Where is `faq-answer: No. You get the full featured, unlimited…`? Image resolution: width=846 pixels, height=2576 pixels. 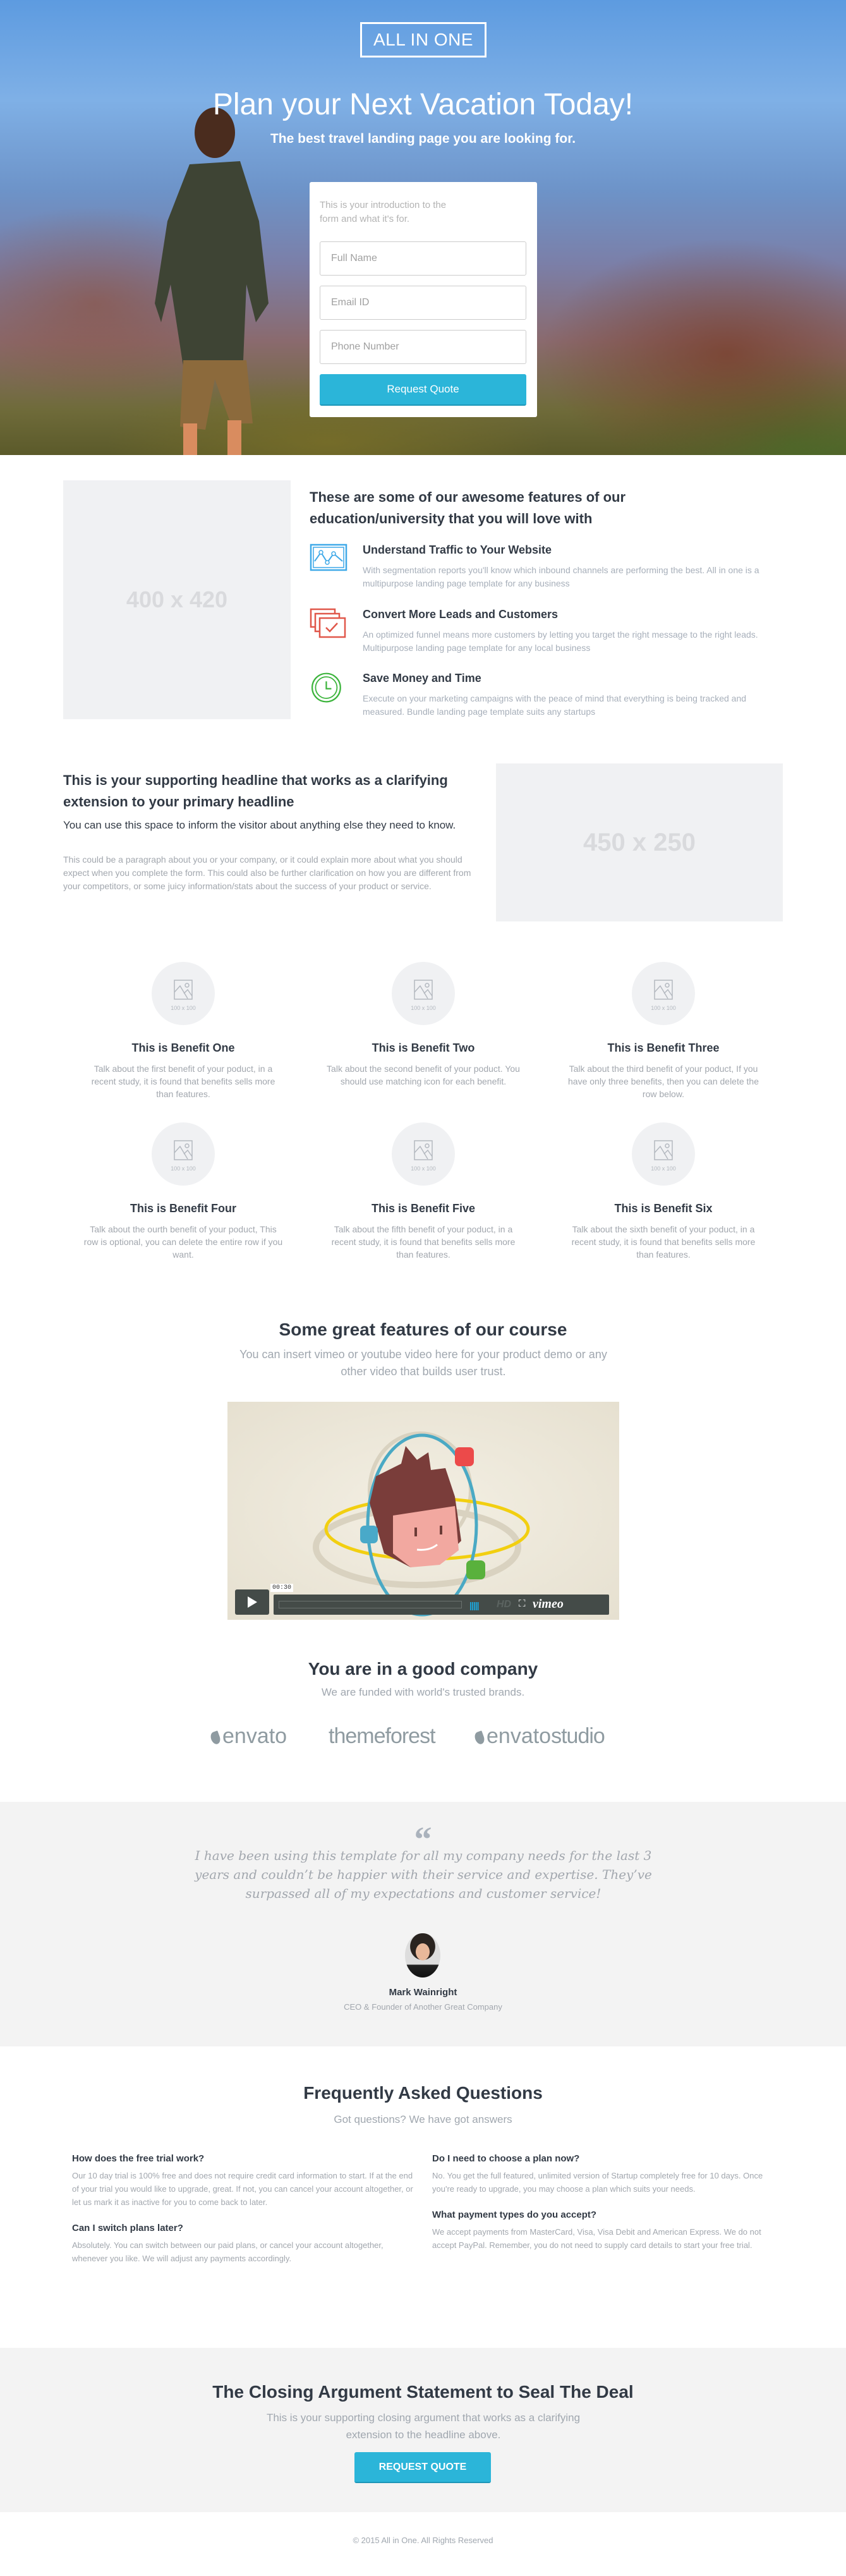
faq-answer: No. You get the full featured, unlimited… is located at coordinates (597, 2182).